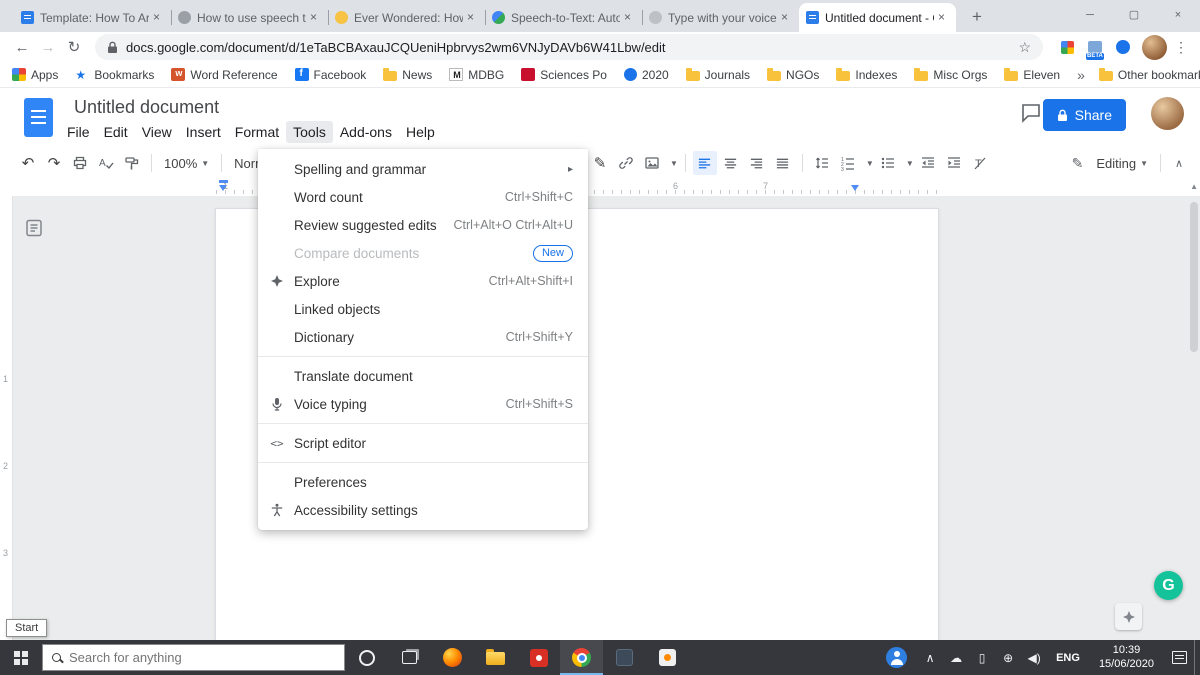 Image resolution: width=1200 pixels, height=675 pixels. Describe the element at coordinates (1154, 47) in the screenshot. I see `profile-avatar` at that location.